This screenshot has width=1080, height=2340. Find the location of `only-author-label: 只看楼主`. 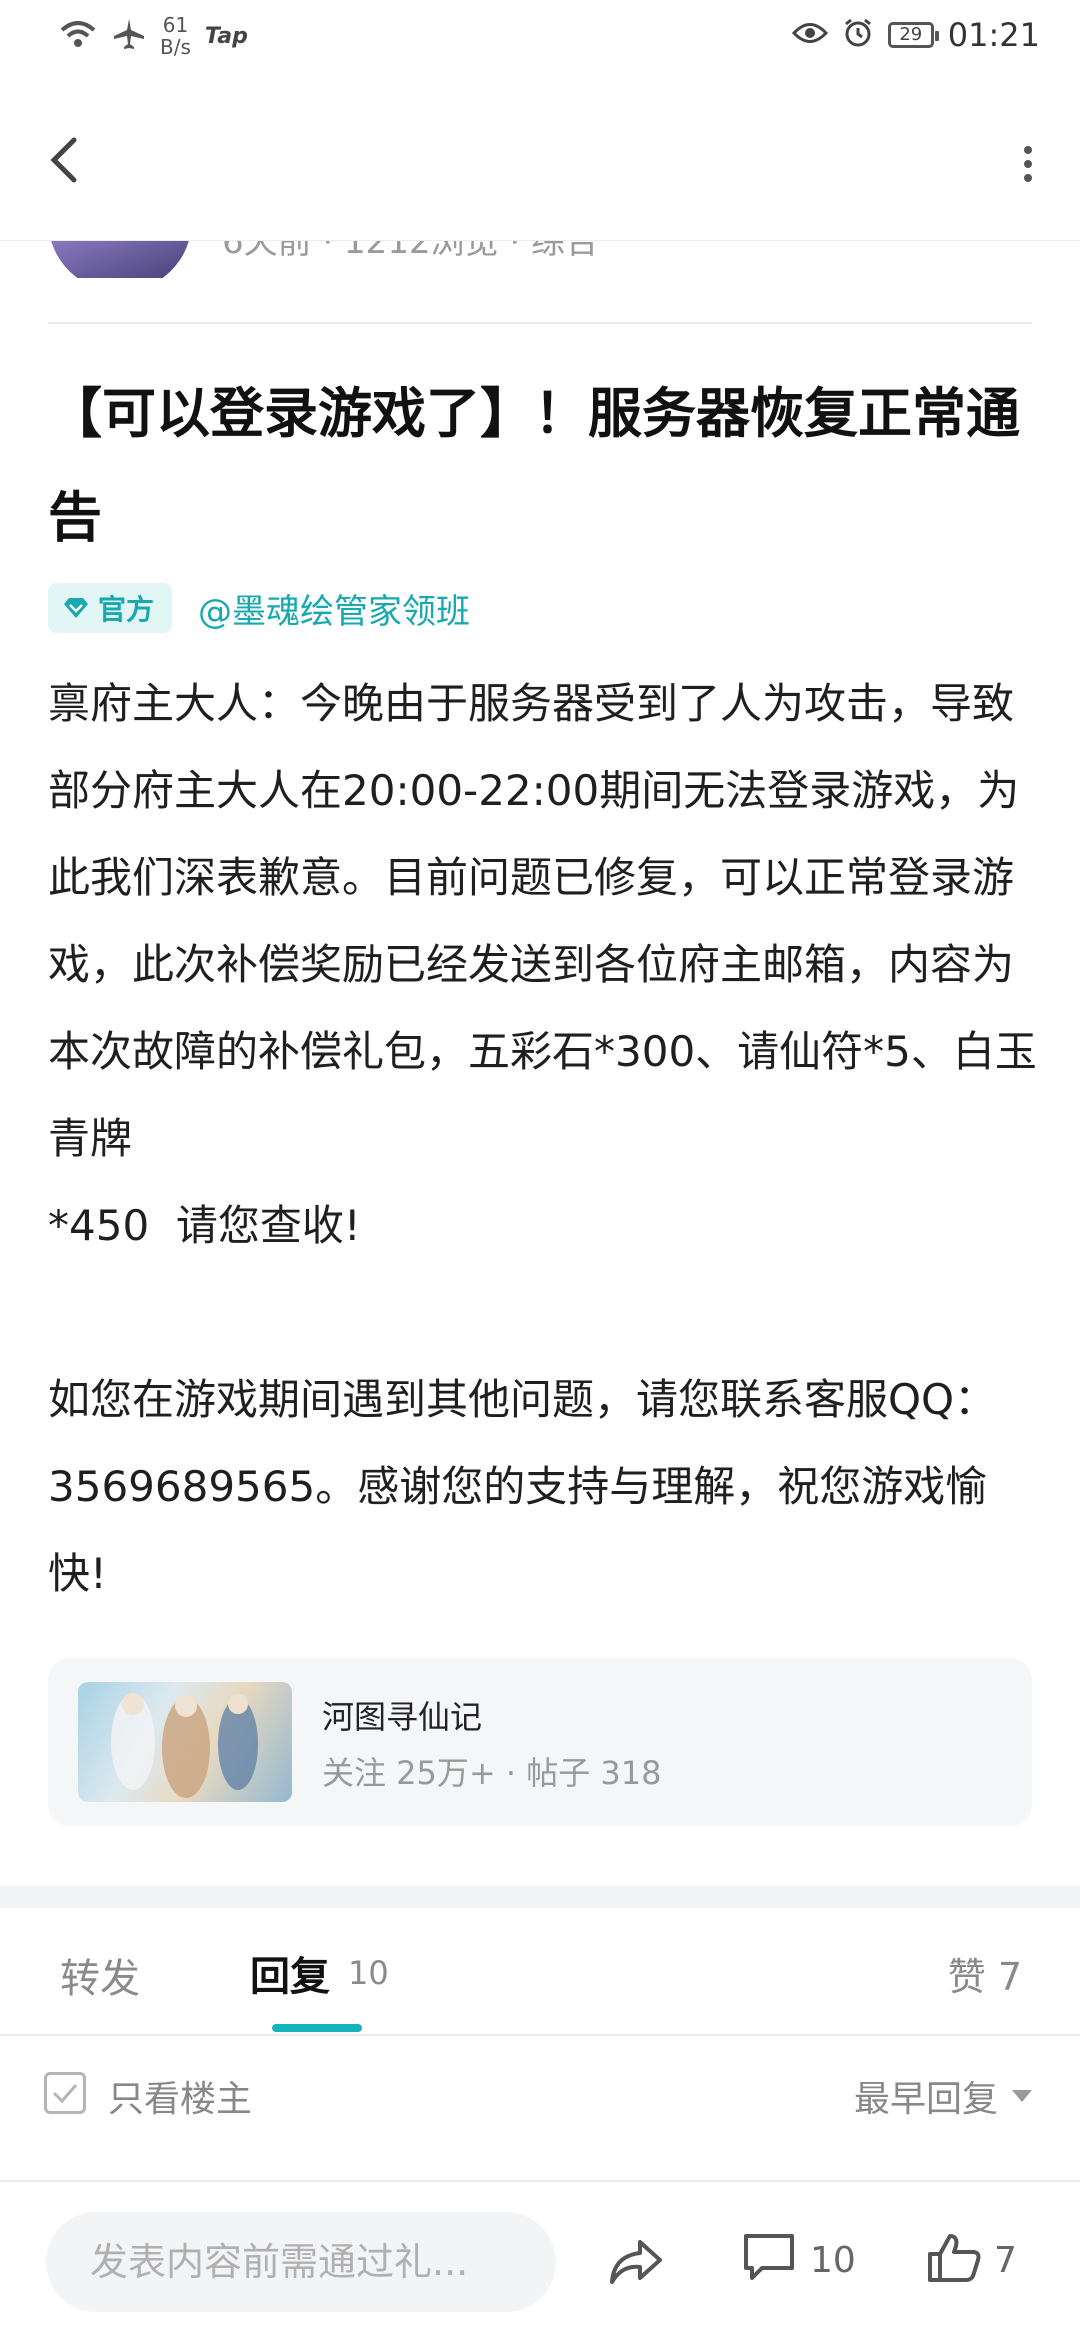

only-author-label: 只看楼主 is located at coordinates (180, 2096).